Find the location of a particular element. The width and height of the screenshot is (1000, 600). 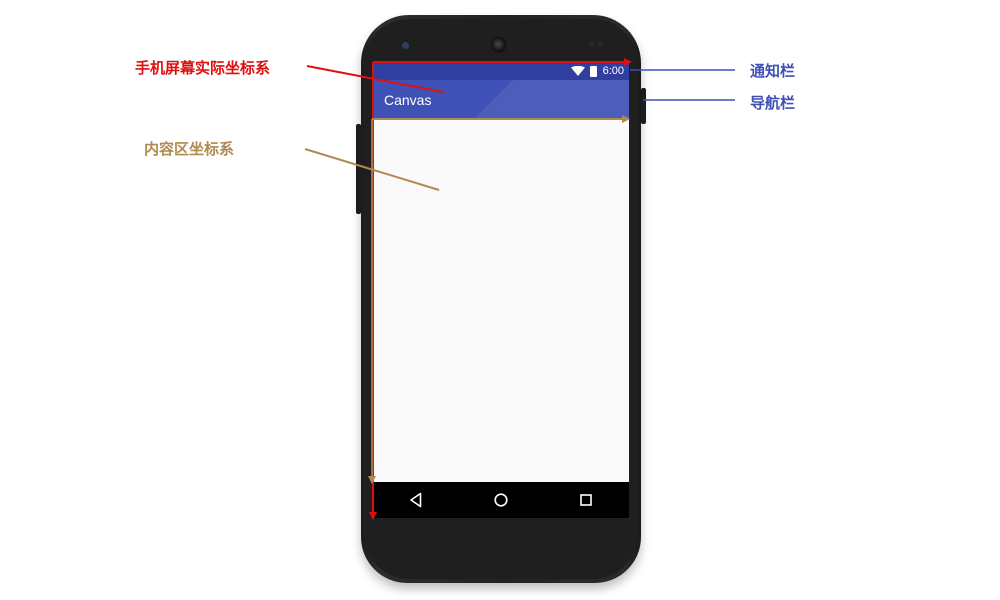

status-bar: 6:00 is located at coordinates (501, 71).